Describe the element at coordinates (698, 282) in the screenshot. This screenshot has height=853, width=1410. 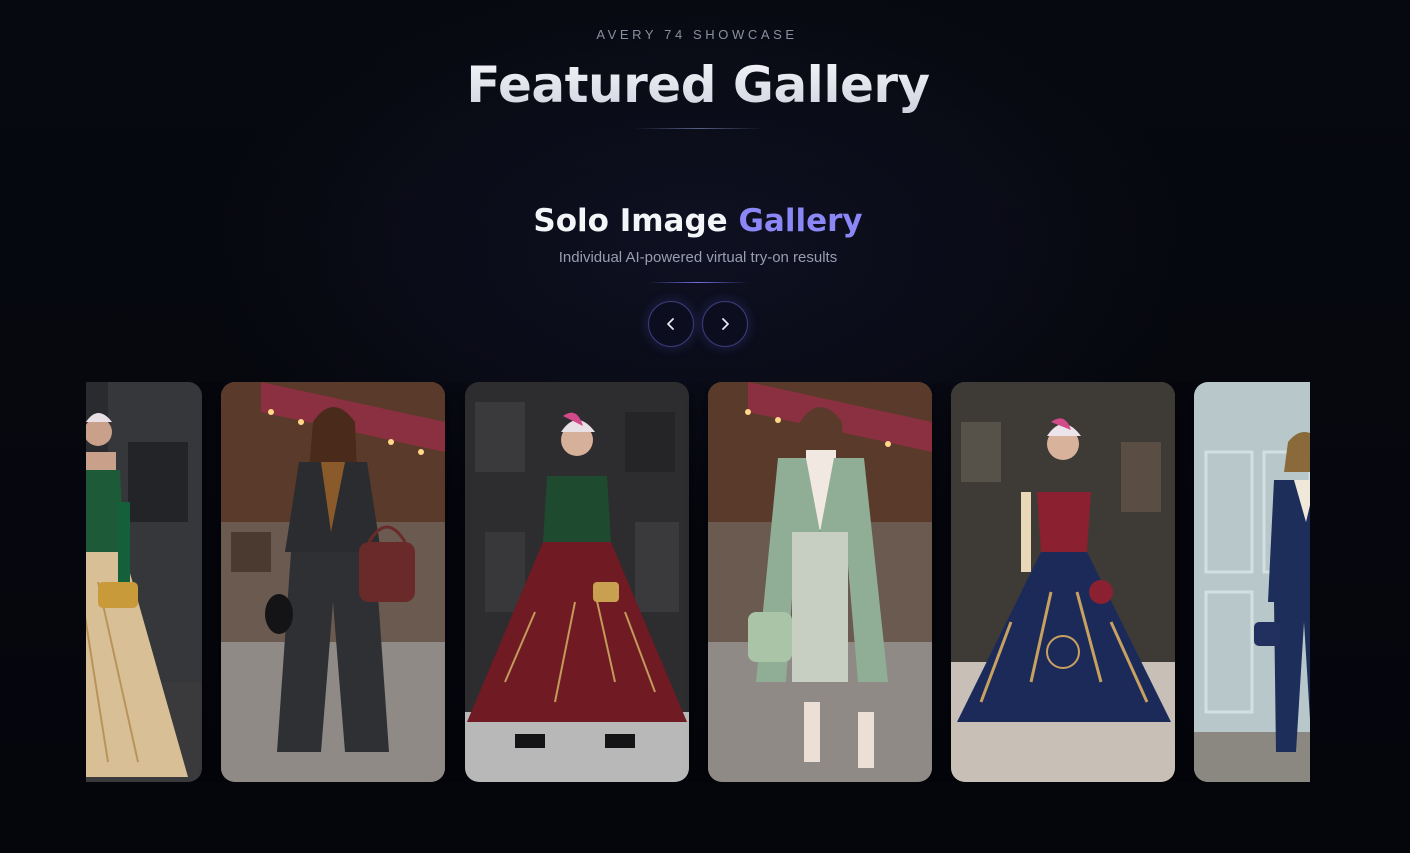
I see `section-divider` at that location.